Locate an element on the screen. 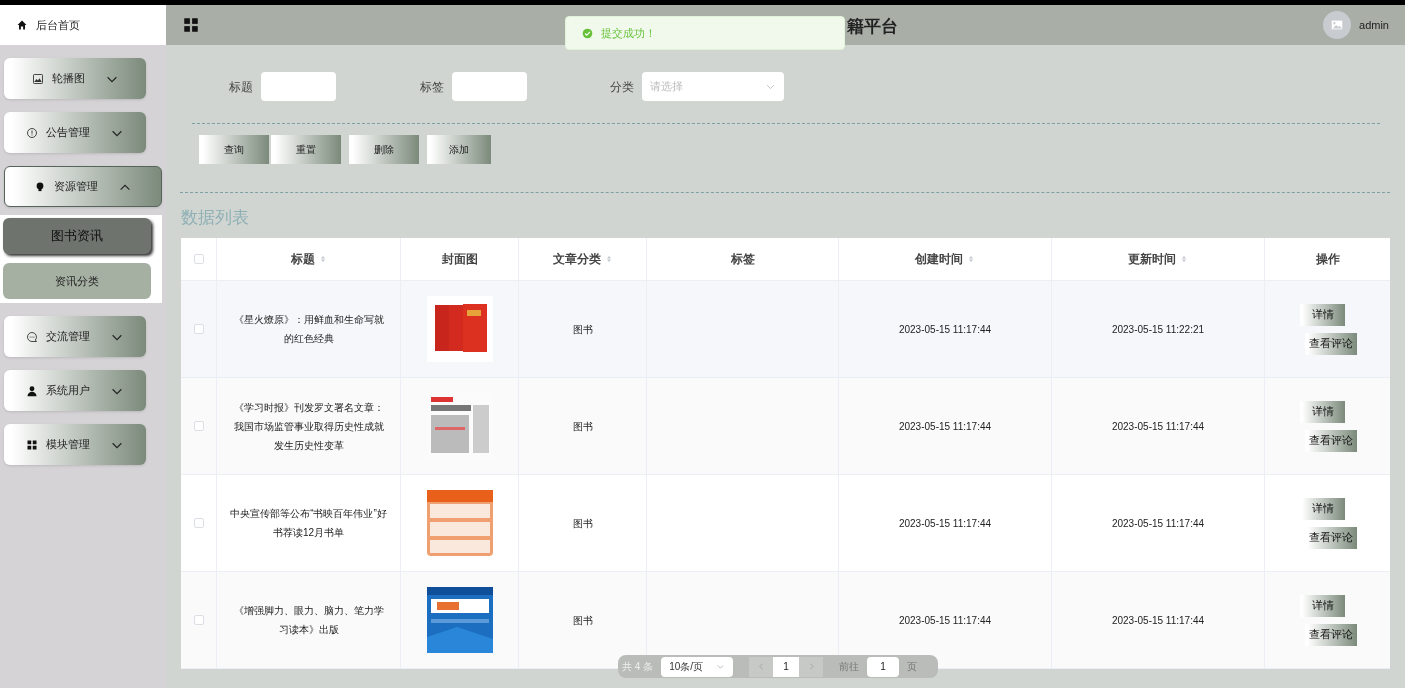  chevron-down-icon is located at coordinates (721, 666).